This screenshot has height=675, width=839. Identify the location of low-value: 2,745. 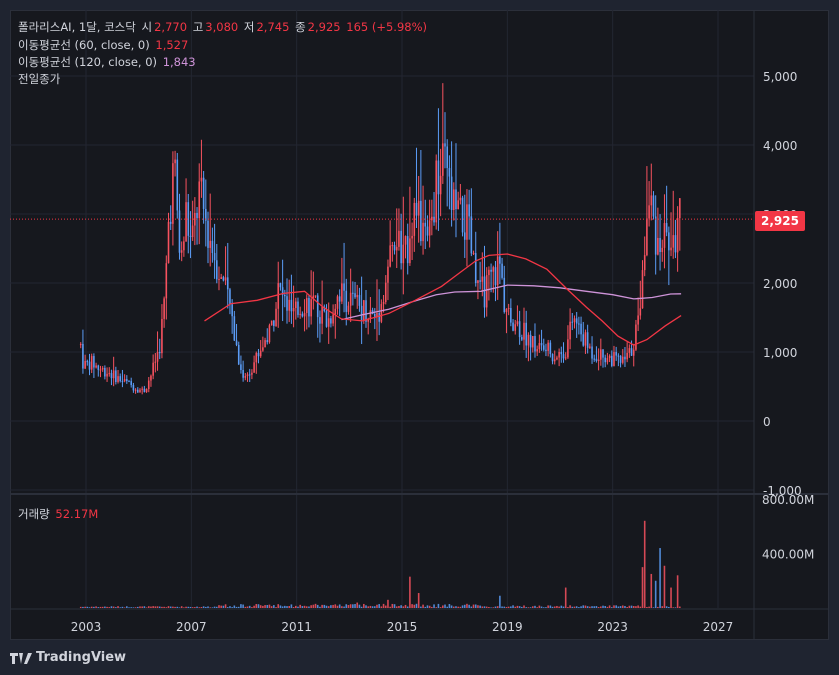
(273, 27).